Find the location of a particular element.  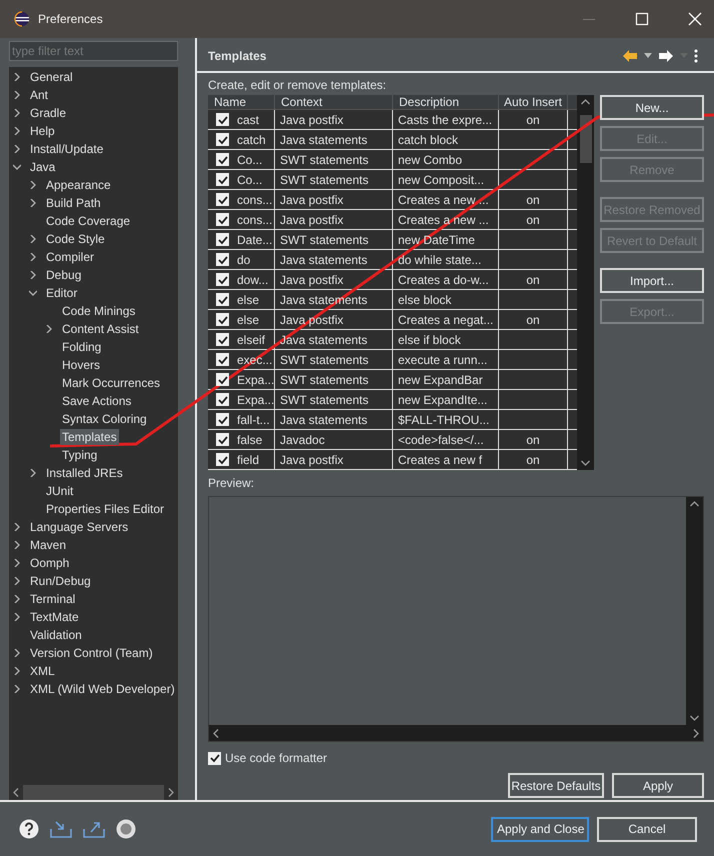

tree-item: Maven is located at coordinates (48, 545).